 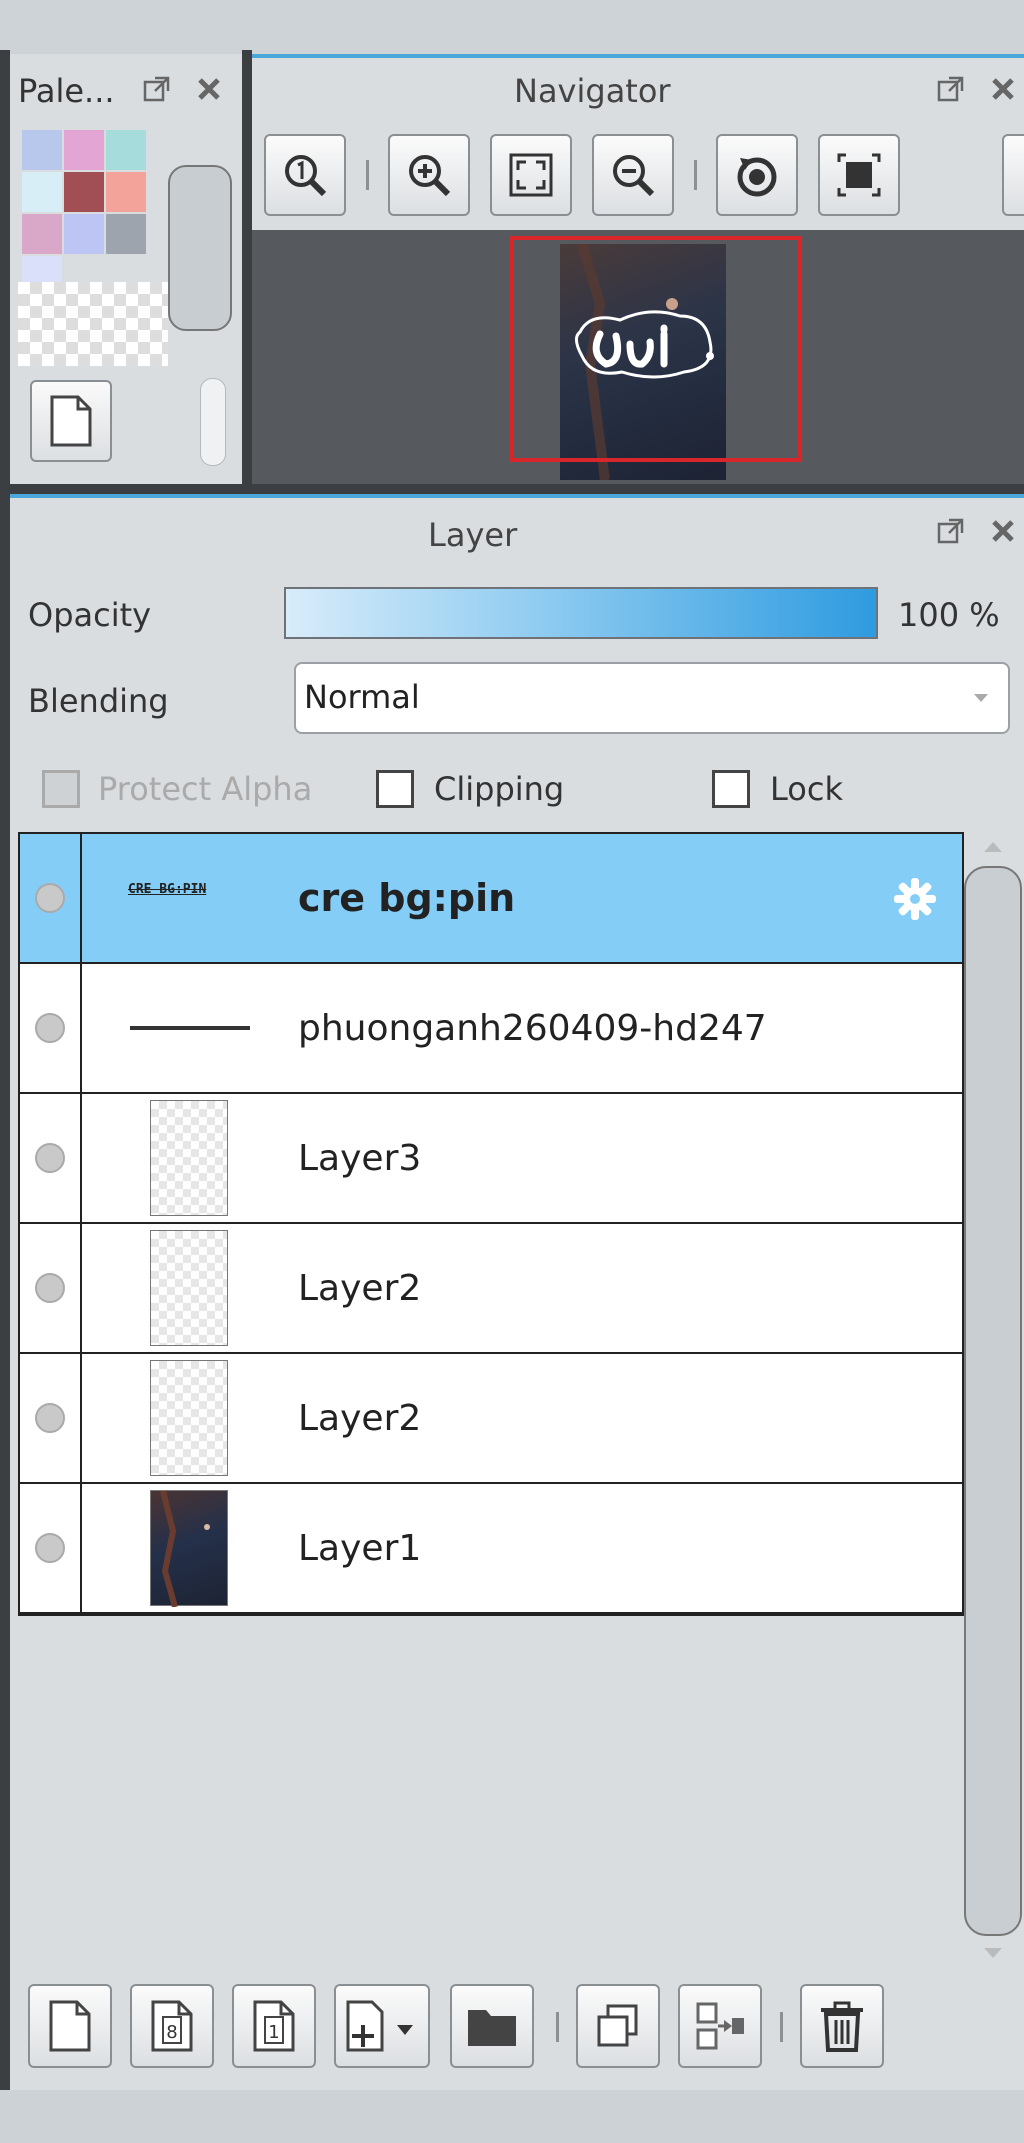 I want to click on merge-down-icon, so click(x=720, y=2026).